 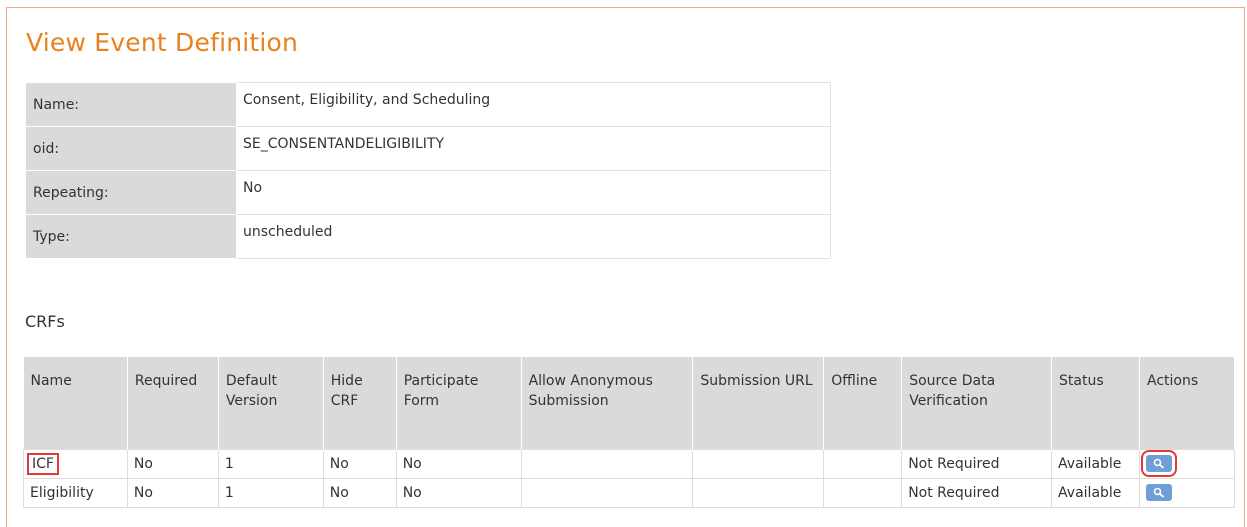 What do you see at coordinates (533, 192) in the screenshot?
I see `definition-value: No` at bounding box center [533, 192].